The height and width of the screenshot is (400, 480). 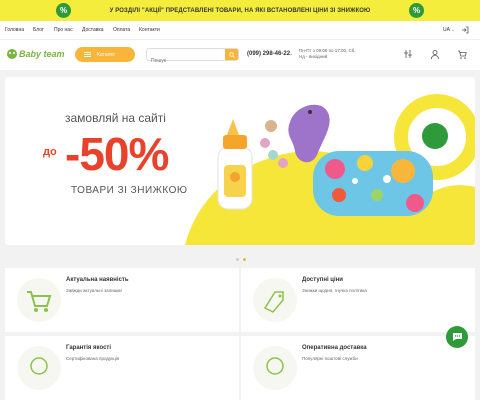 I want to click on phone-number: (099) 298-46-22, so click(x=268, y=54).